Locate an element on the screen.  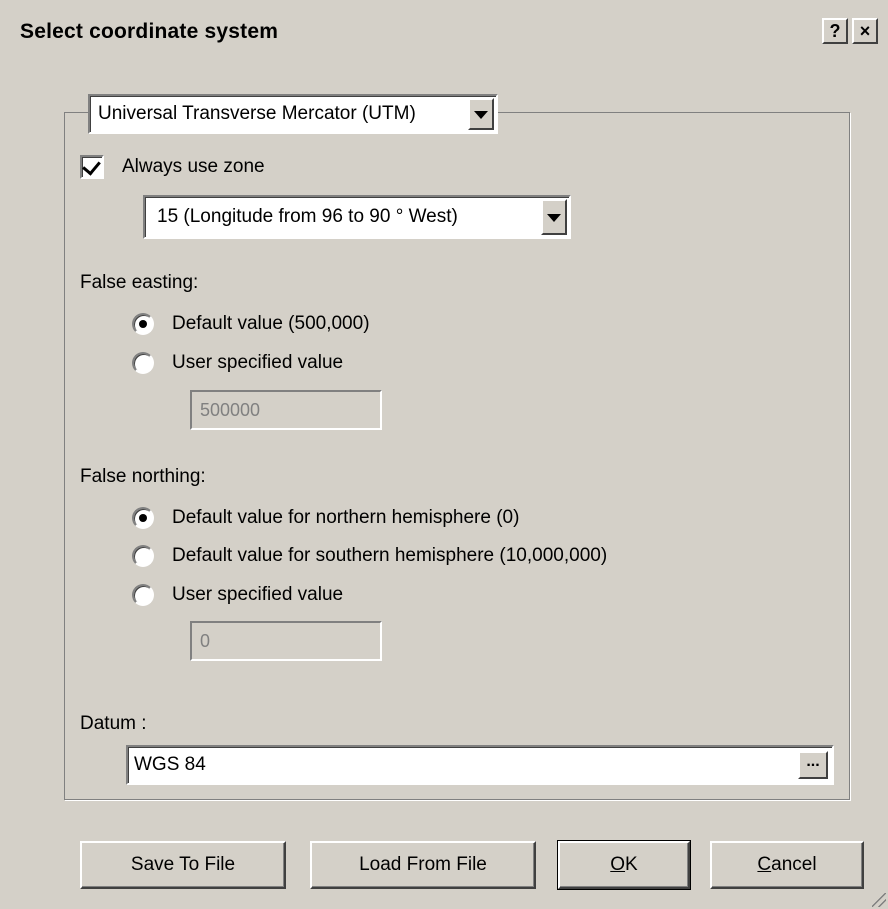
northing-value-input: 0 is located at coordinates (286, 641).